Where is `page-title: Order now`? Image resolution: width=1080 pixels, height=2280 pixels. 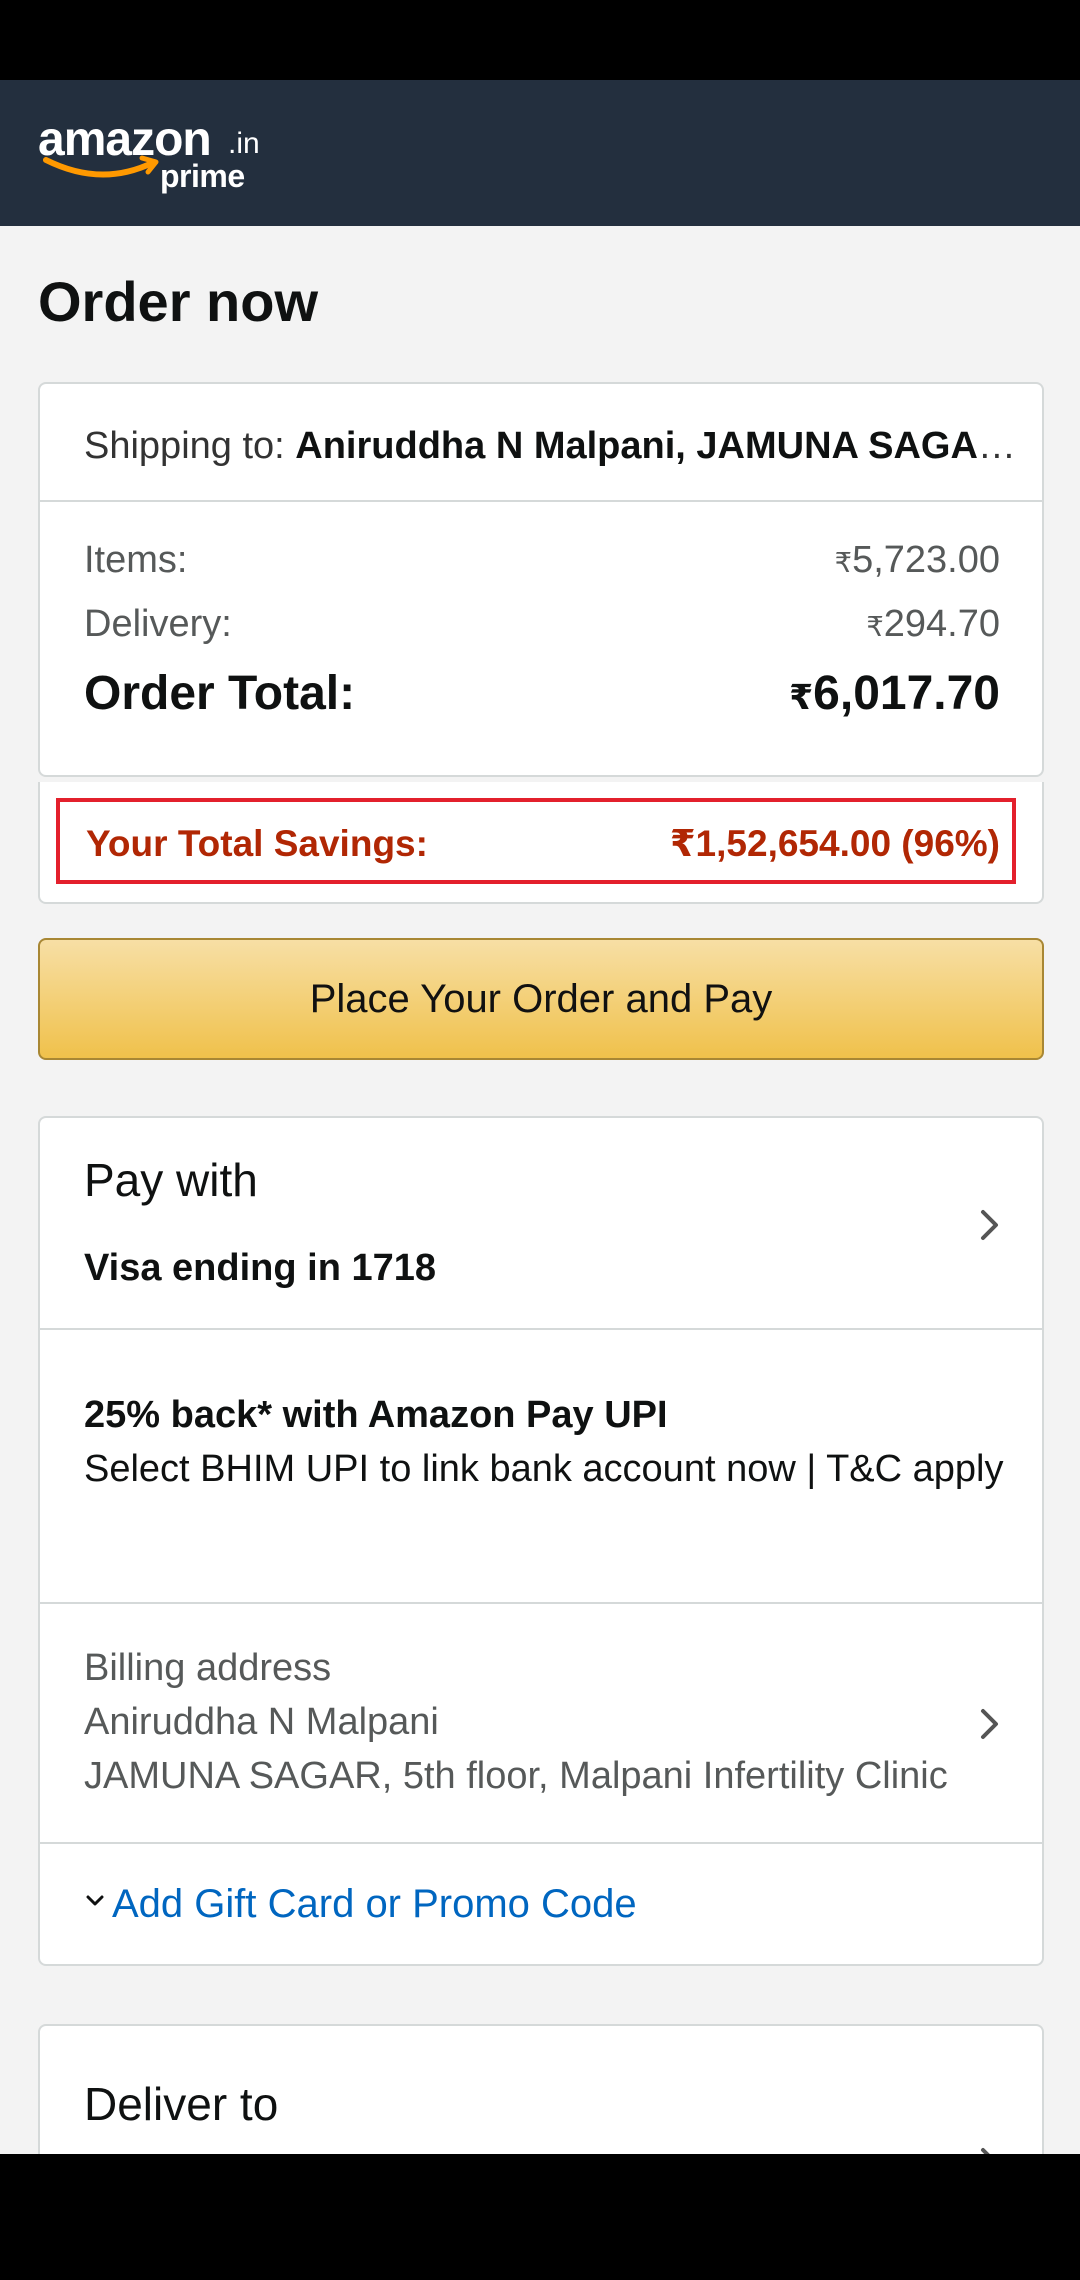
page-title: Order now is located at coordinates (178, 301).